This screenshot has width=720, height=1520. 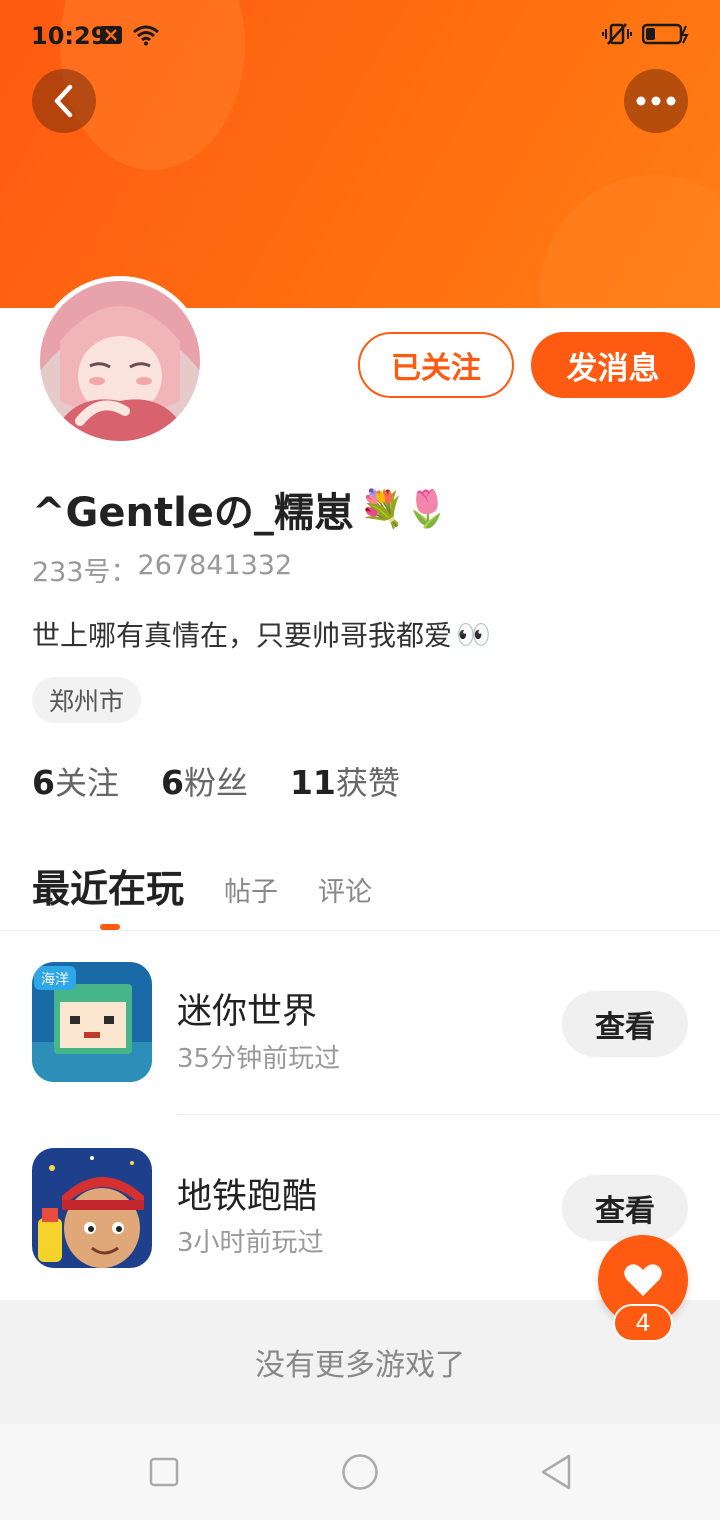 What do you see at coordinates (87, 700) in the screenshot?
I see `location-tag: 郑州市` at bounding box center [87, 700].